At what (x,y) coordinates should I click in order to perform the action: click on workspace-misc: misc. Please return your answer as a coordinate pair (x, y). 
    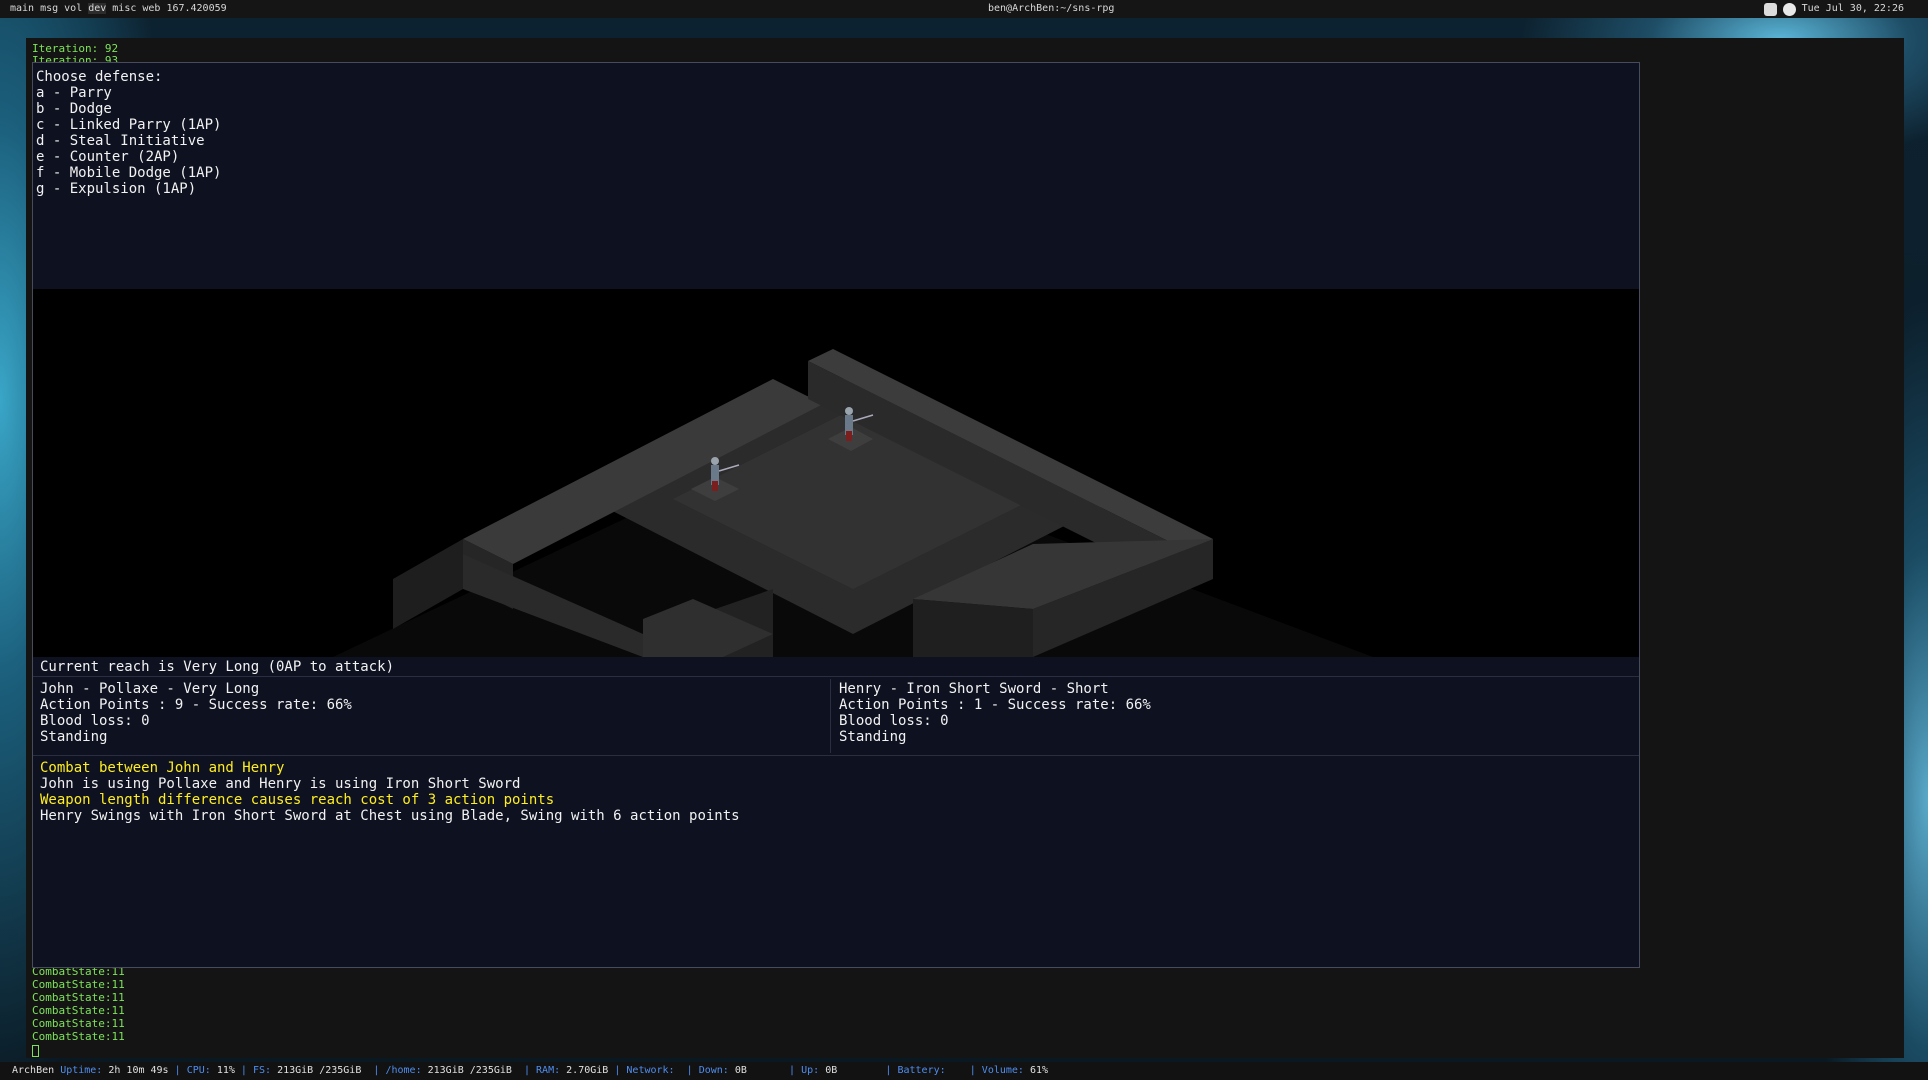
    Looking at the image, I should click on (124, 8).